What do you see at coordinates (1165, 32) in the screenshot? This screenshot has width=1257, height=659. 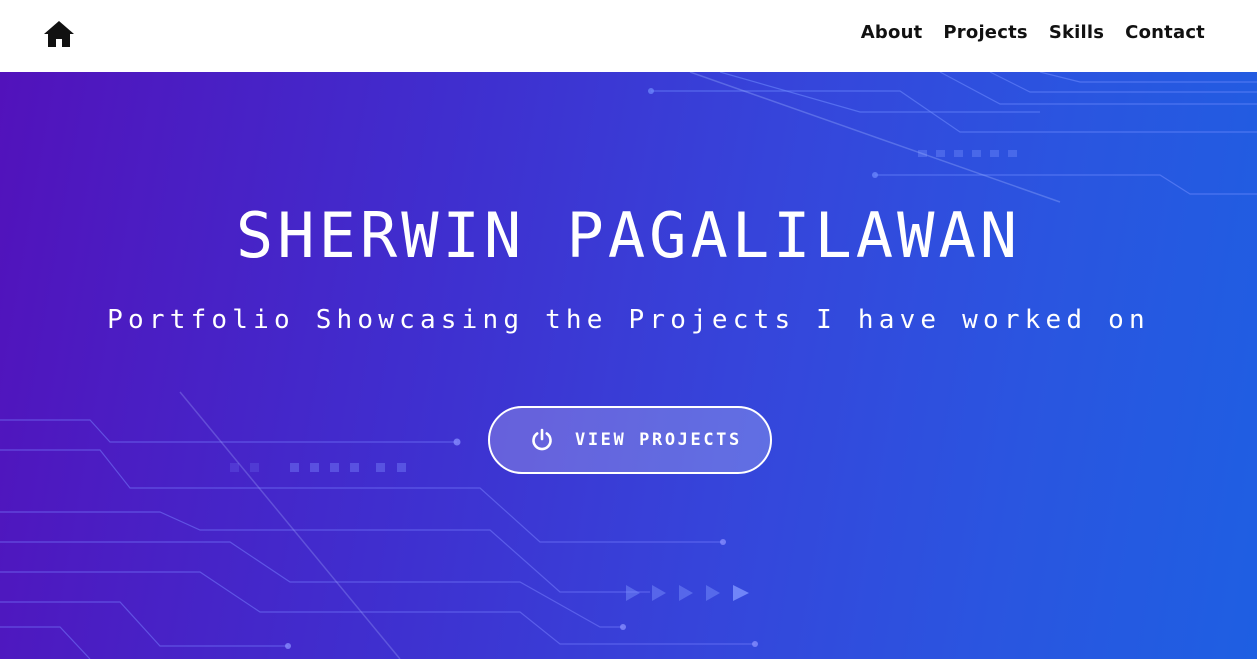 I see `nav-link-contact: Contact` at bounding box center [1165, 32].